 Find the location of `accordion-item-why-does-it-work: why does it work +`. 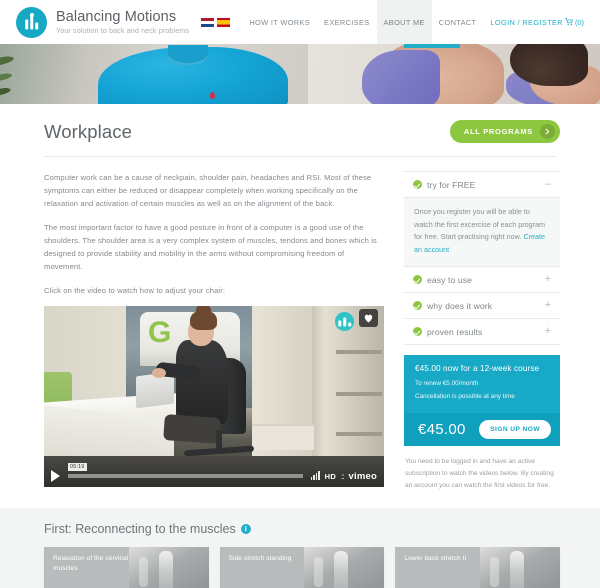

accordion-item-why-does-it-work: why does it work + is located at coordinates (482, 306).